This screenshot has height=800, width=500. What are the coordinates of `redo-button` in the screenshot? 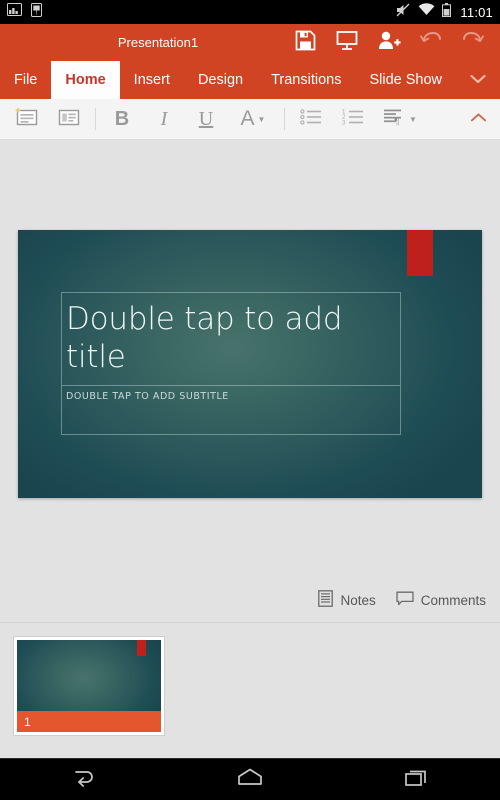 It's located at (473, 42).